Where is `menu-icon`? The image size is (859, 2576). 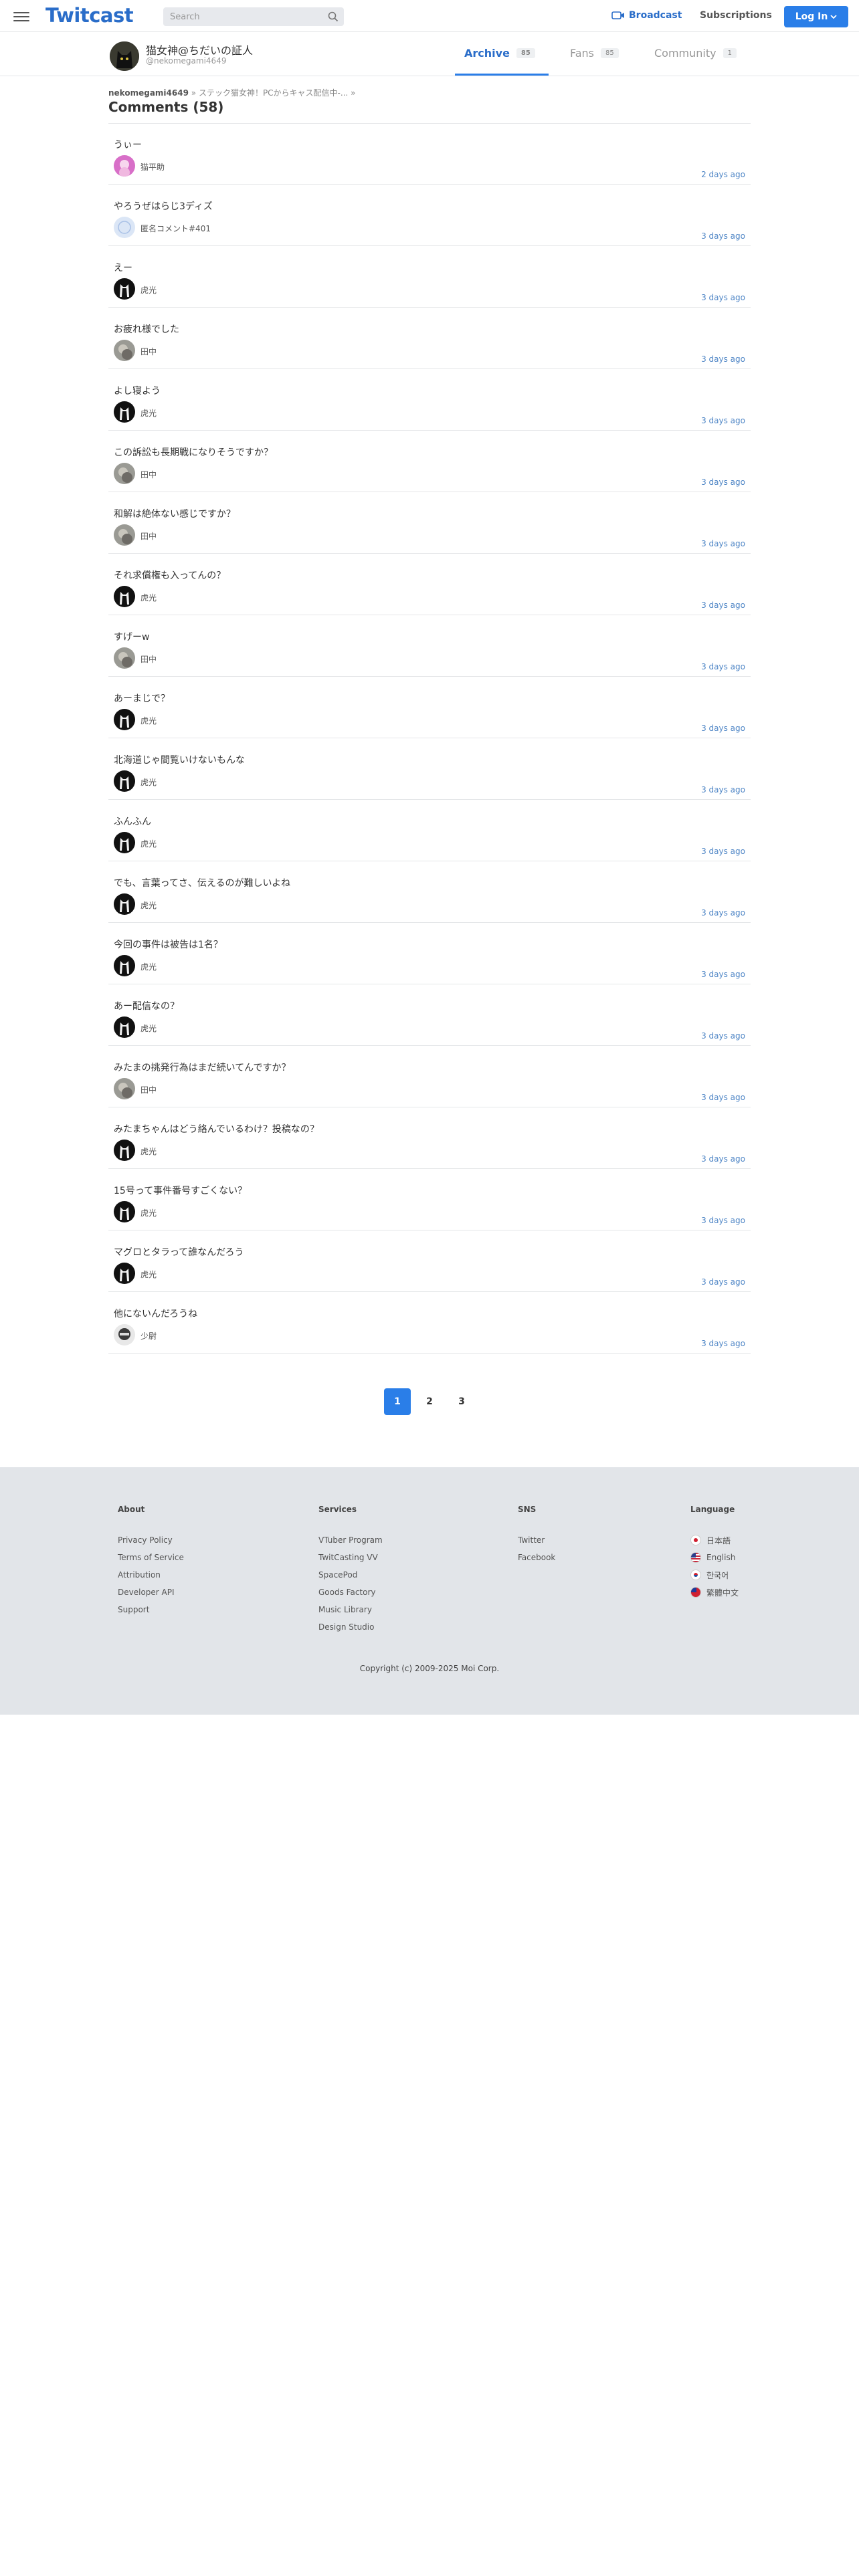
menu-icon is located at coordinates (21, 16).